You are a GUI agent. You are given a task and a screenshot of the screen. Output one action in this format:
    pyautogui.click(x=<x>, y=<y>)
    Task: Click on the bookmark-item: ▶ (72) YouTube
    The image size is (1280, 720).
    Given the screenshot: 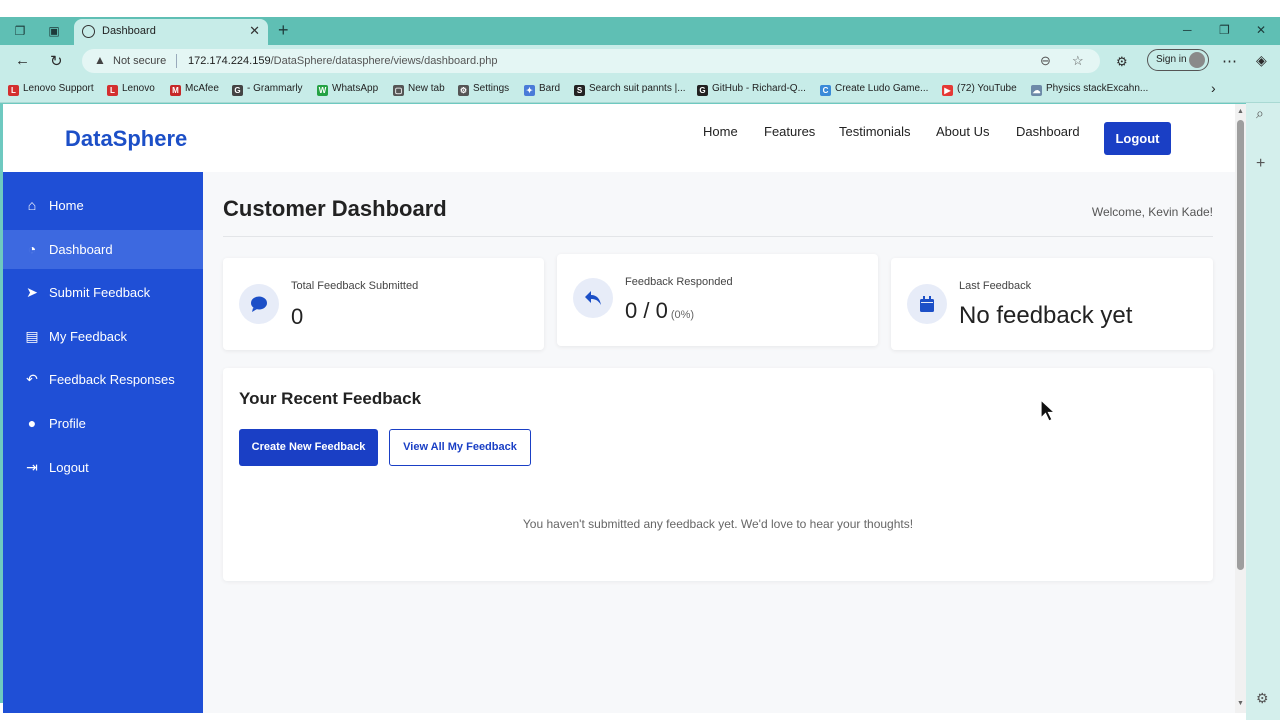 What is the action you would take?
    pyautogui.click(x=979, y=89)
    